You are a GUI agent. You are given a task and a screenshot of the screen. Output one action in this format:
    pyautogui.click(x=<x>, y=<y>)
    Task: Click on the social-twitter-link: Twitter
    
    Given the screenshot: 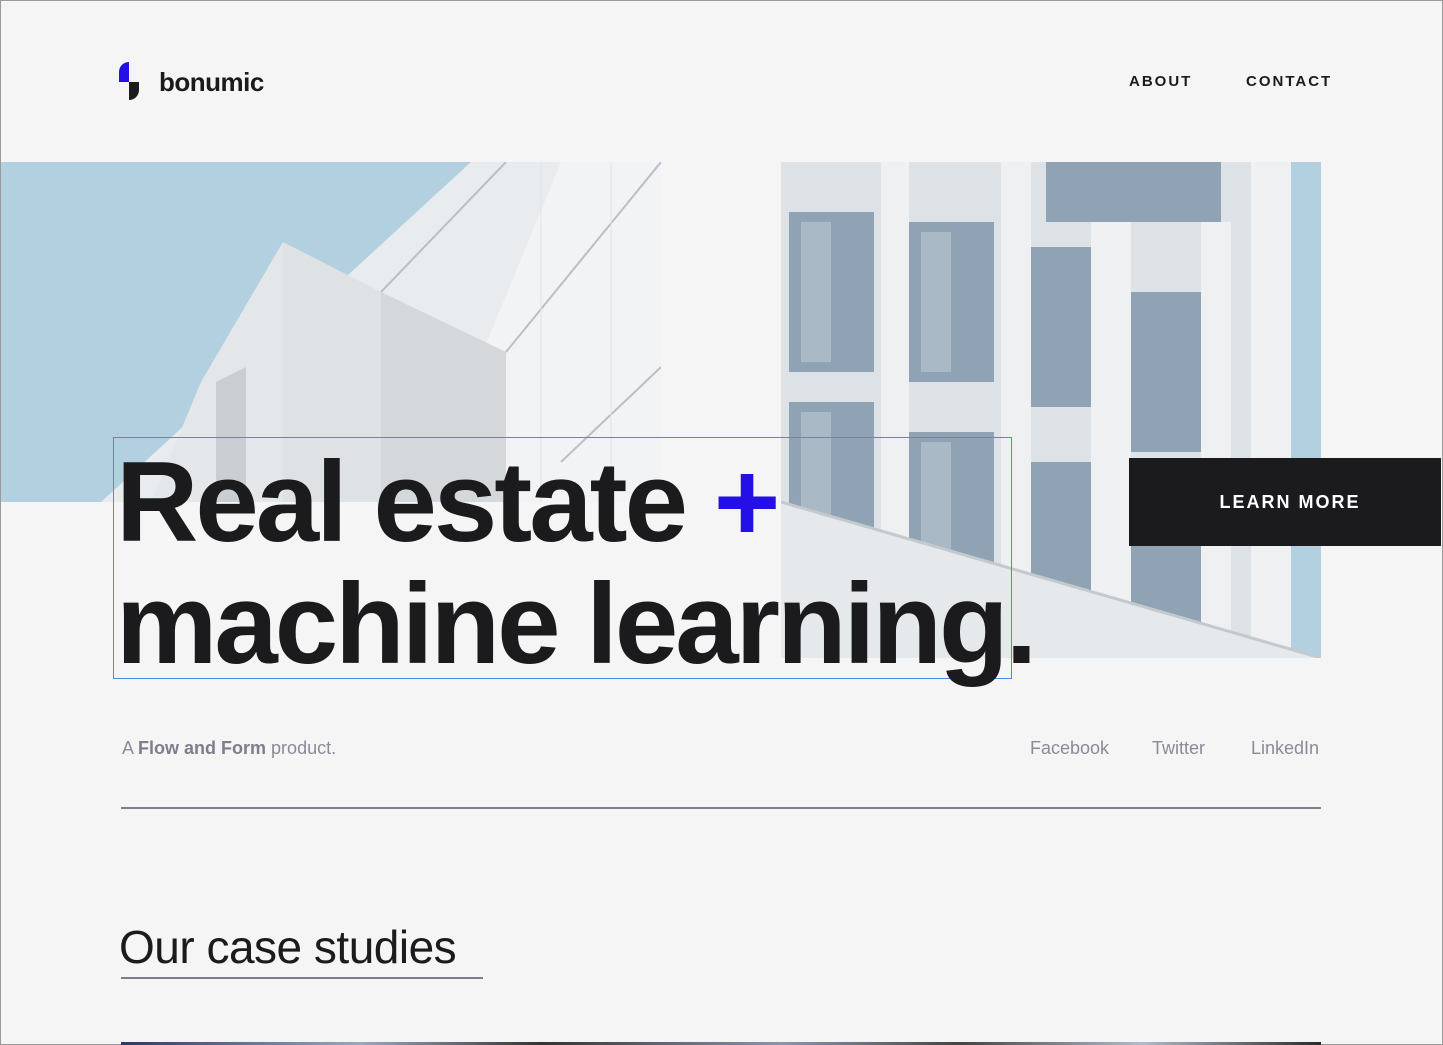 What is the action you would take?
    pyautogui.click(x=1178, y=748)
    